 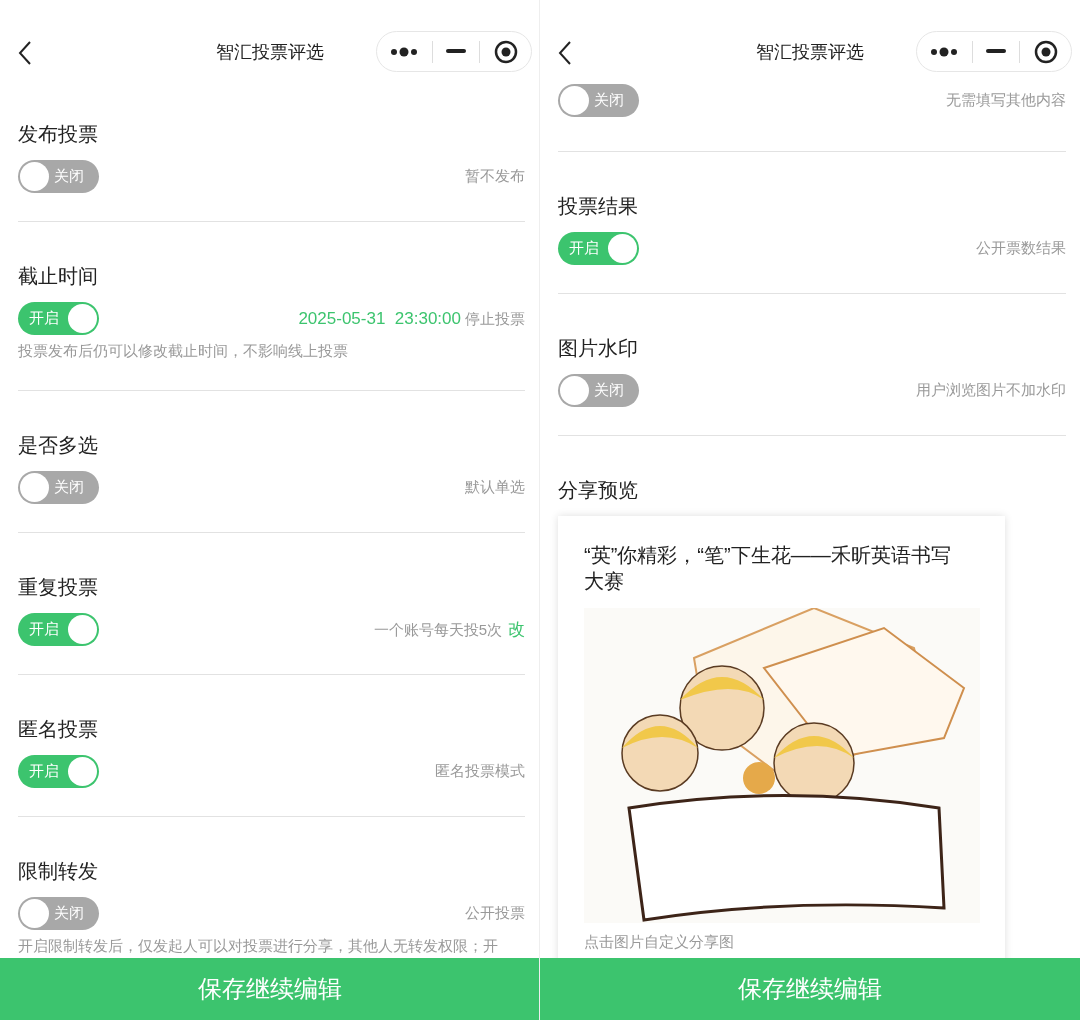 What do you see at coordinates (495, 176) in the screenshot?
I see `status-text: 暂不发布` at bounding box center [495, 176].